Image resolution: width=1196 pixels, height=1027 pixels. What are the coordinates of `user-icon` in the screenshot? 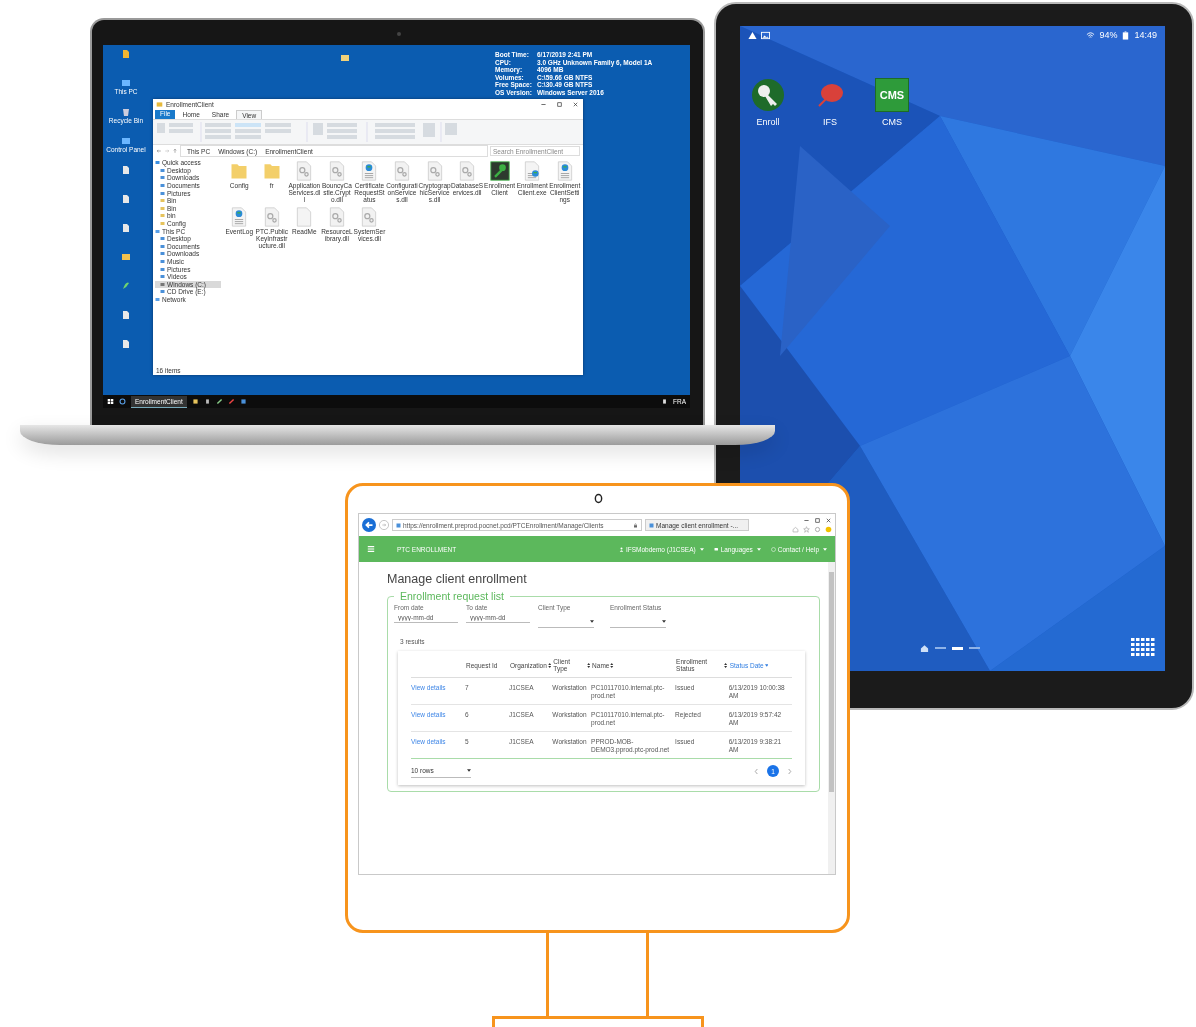 It's located at (621, 549).